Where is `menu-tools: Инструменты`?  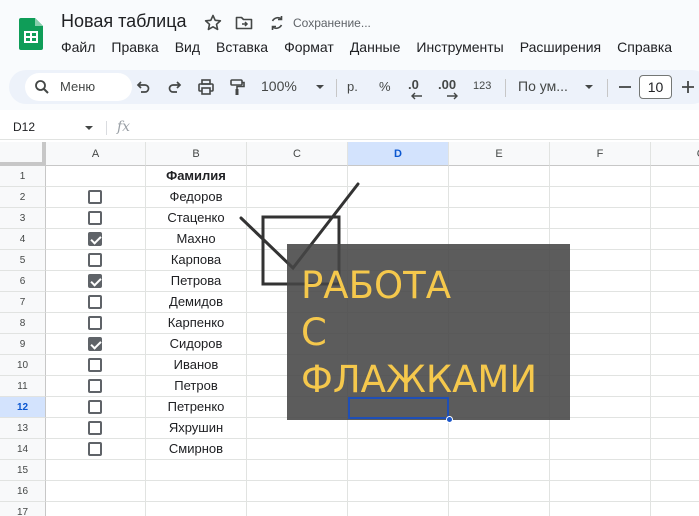 menu-tools: Инструменты is located at coordinates (459, 47).